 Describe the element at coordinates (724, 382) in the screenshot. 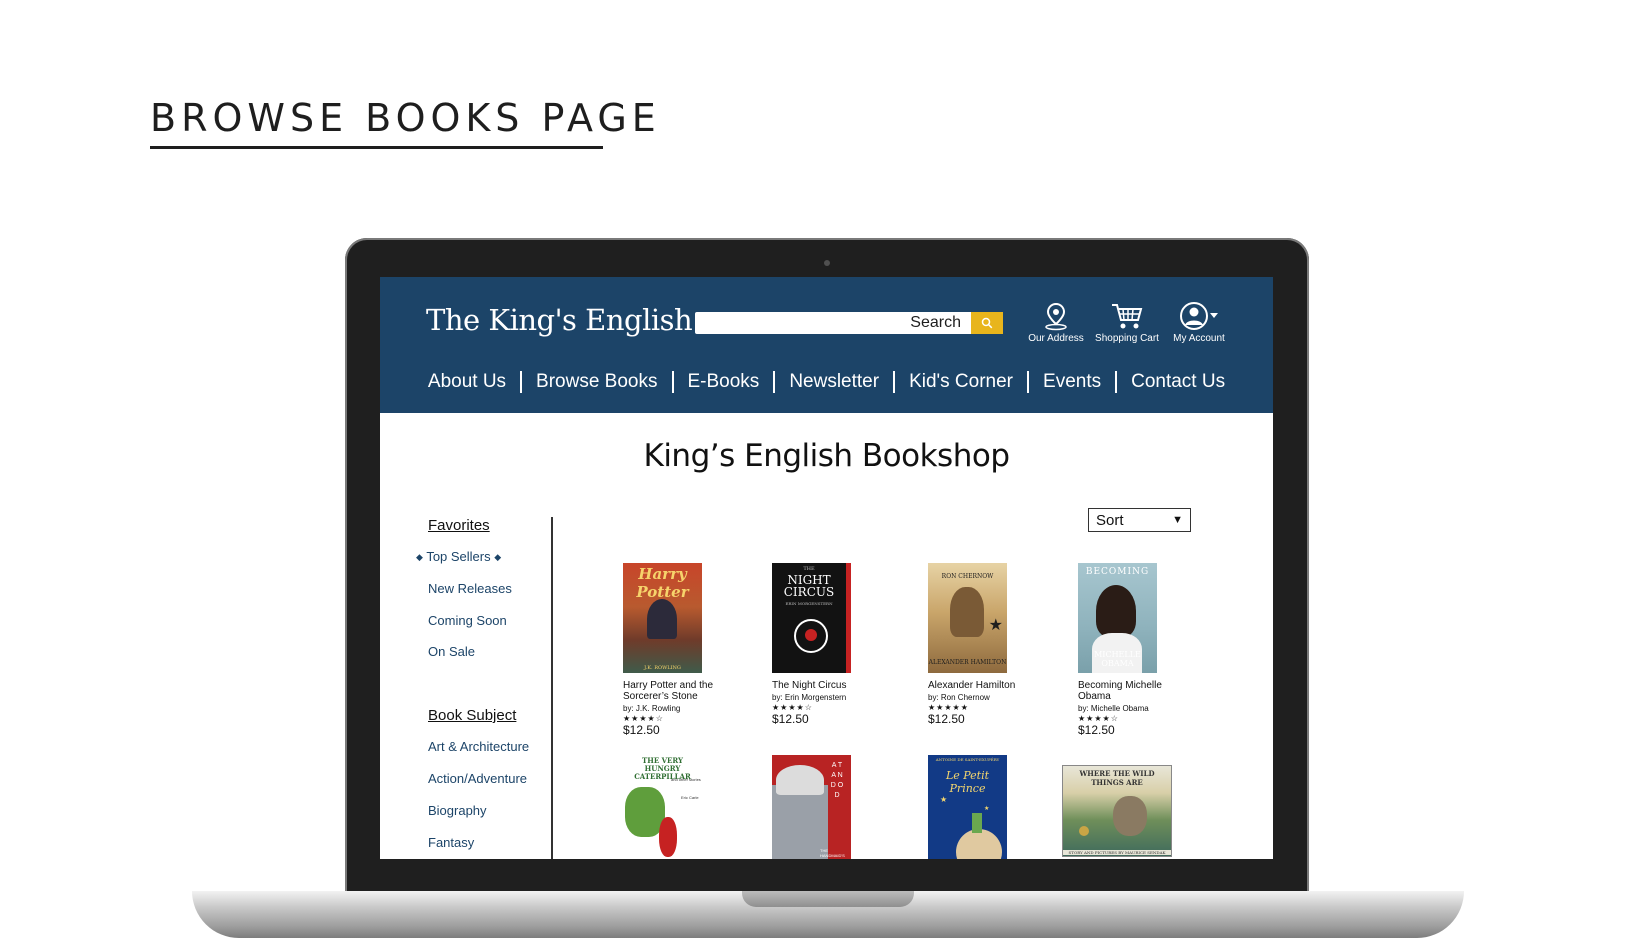

I see `nav-e-books: E-Books` at that location.